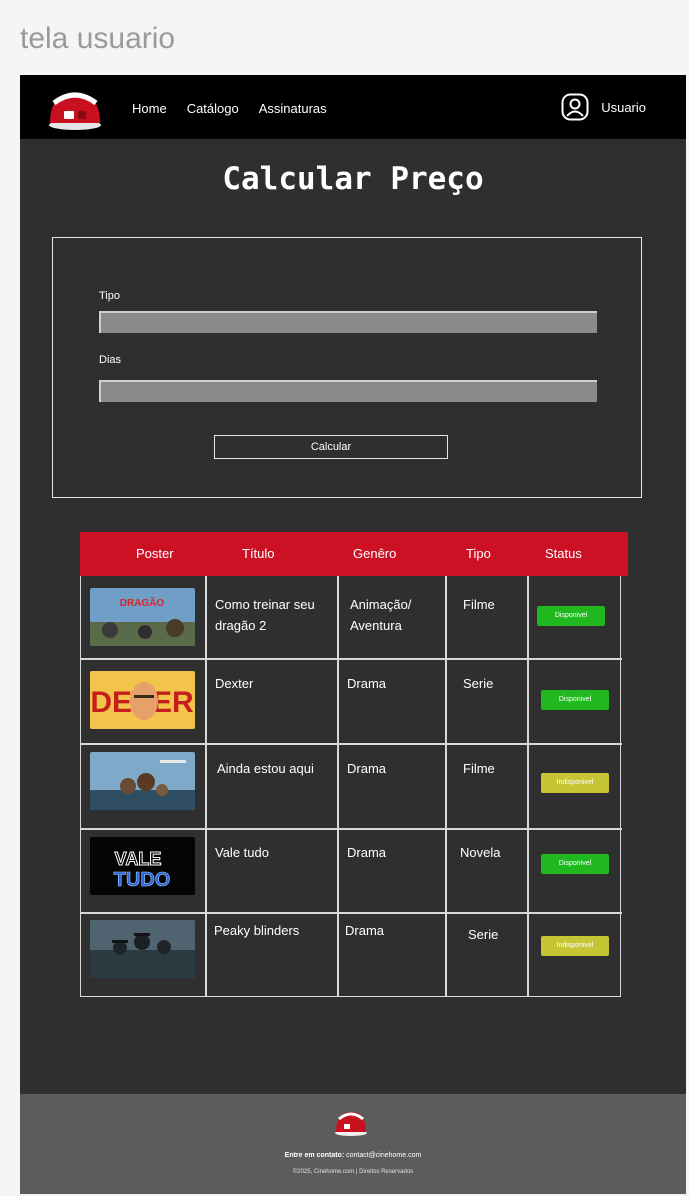 The height and width of the screenshot is (1196, 689). What do you see at coordinates (563, 553) in the screenshot?
I see `header-status: Status` at bounding box center [563, 553].